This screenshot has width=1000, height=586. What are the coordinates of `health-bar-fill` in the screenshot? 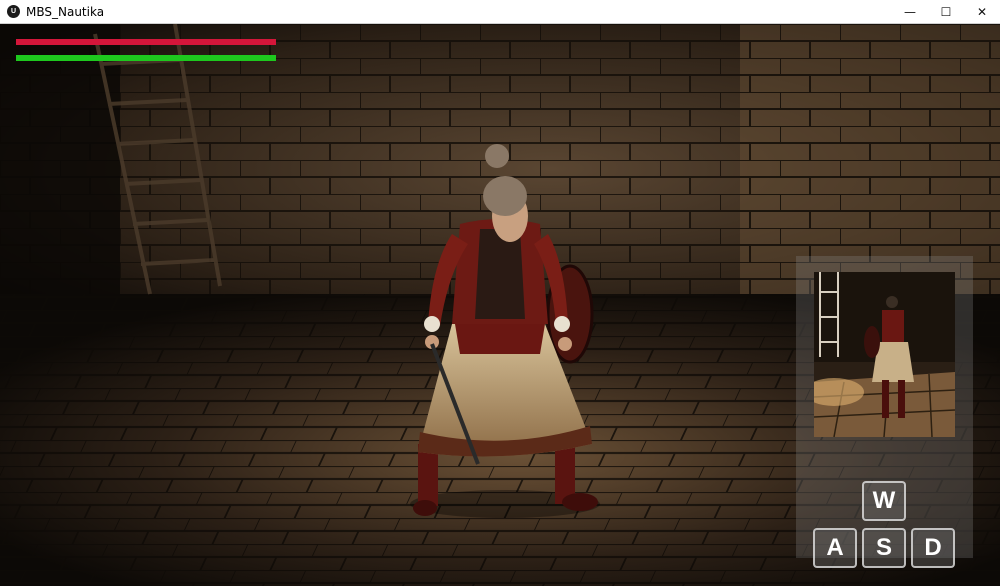 It's located at (146, 42).